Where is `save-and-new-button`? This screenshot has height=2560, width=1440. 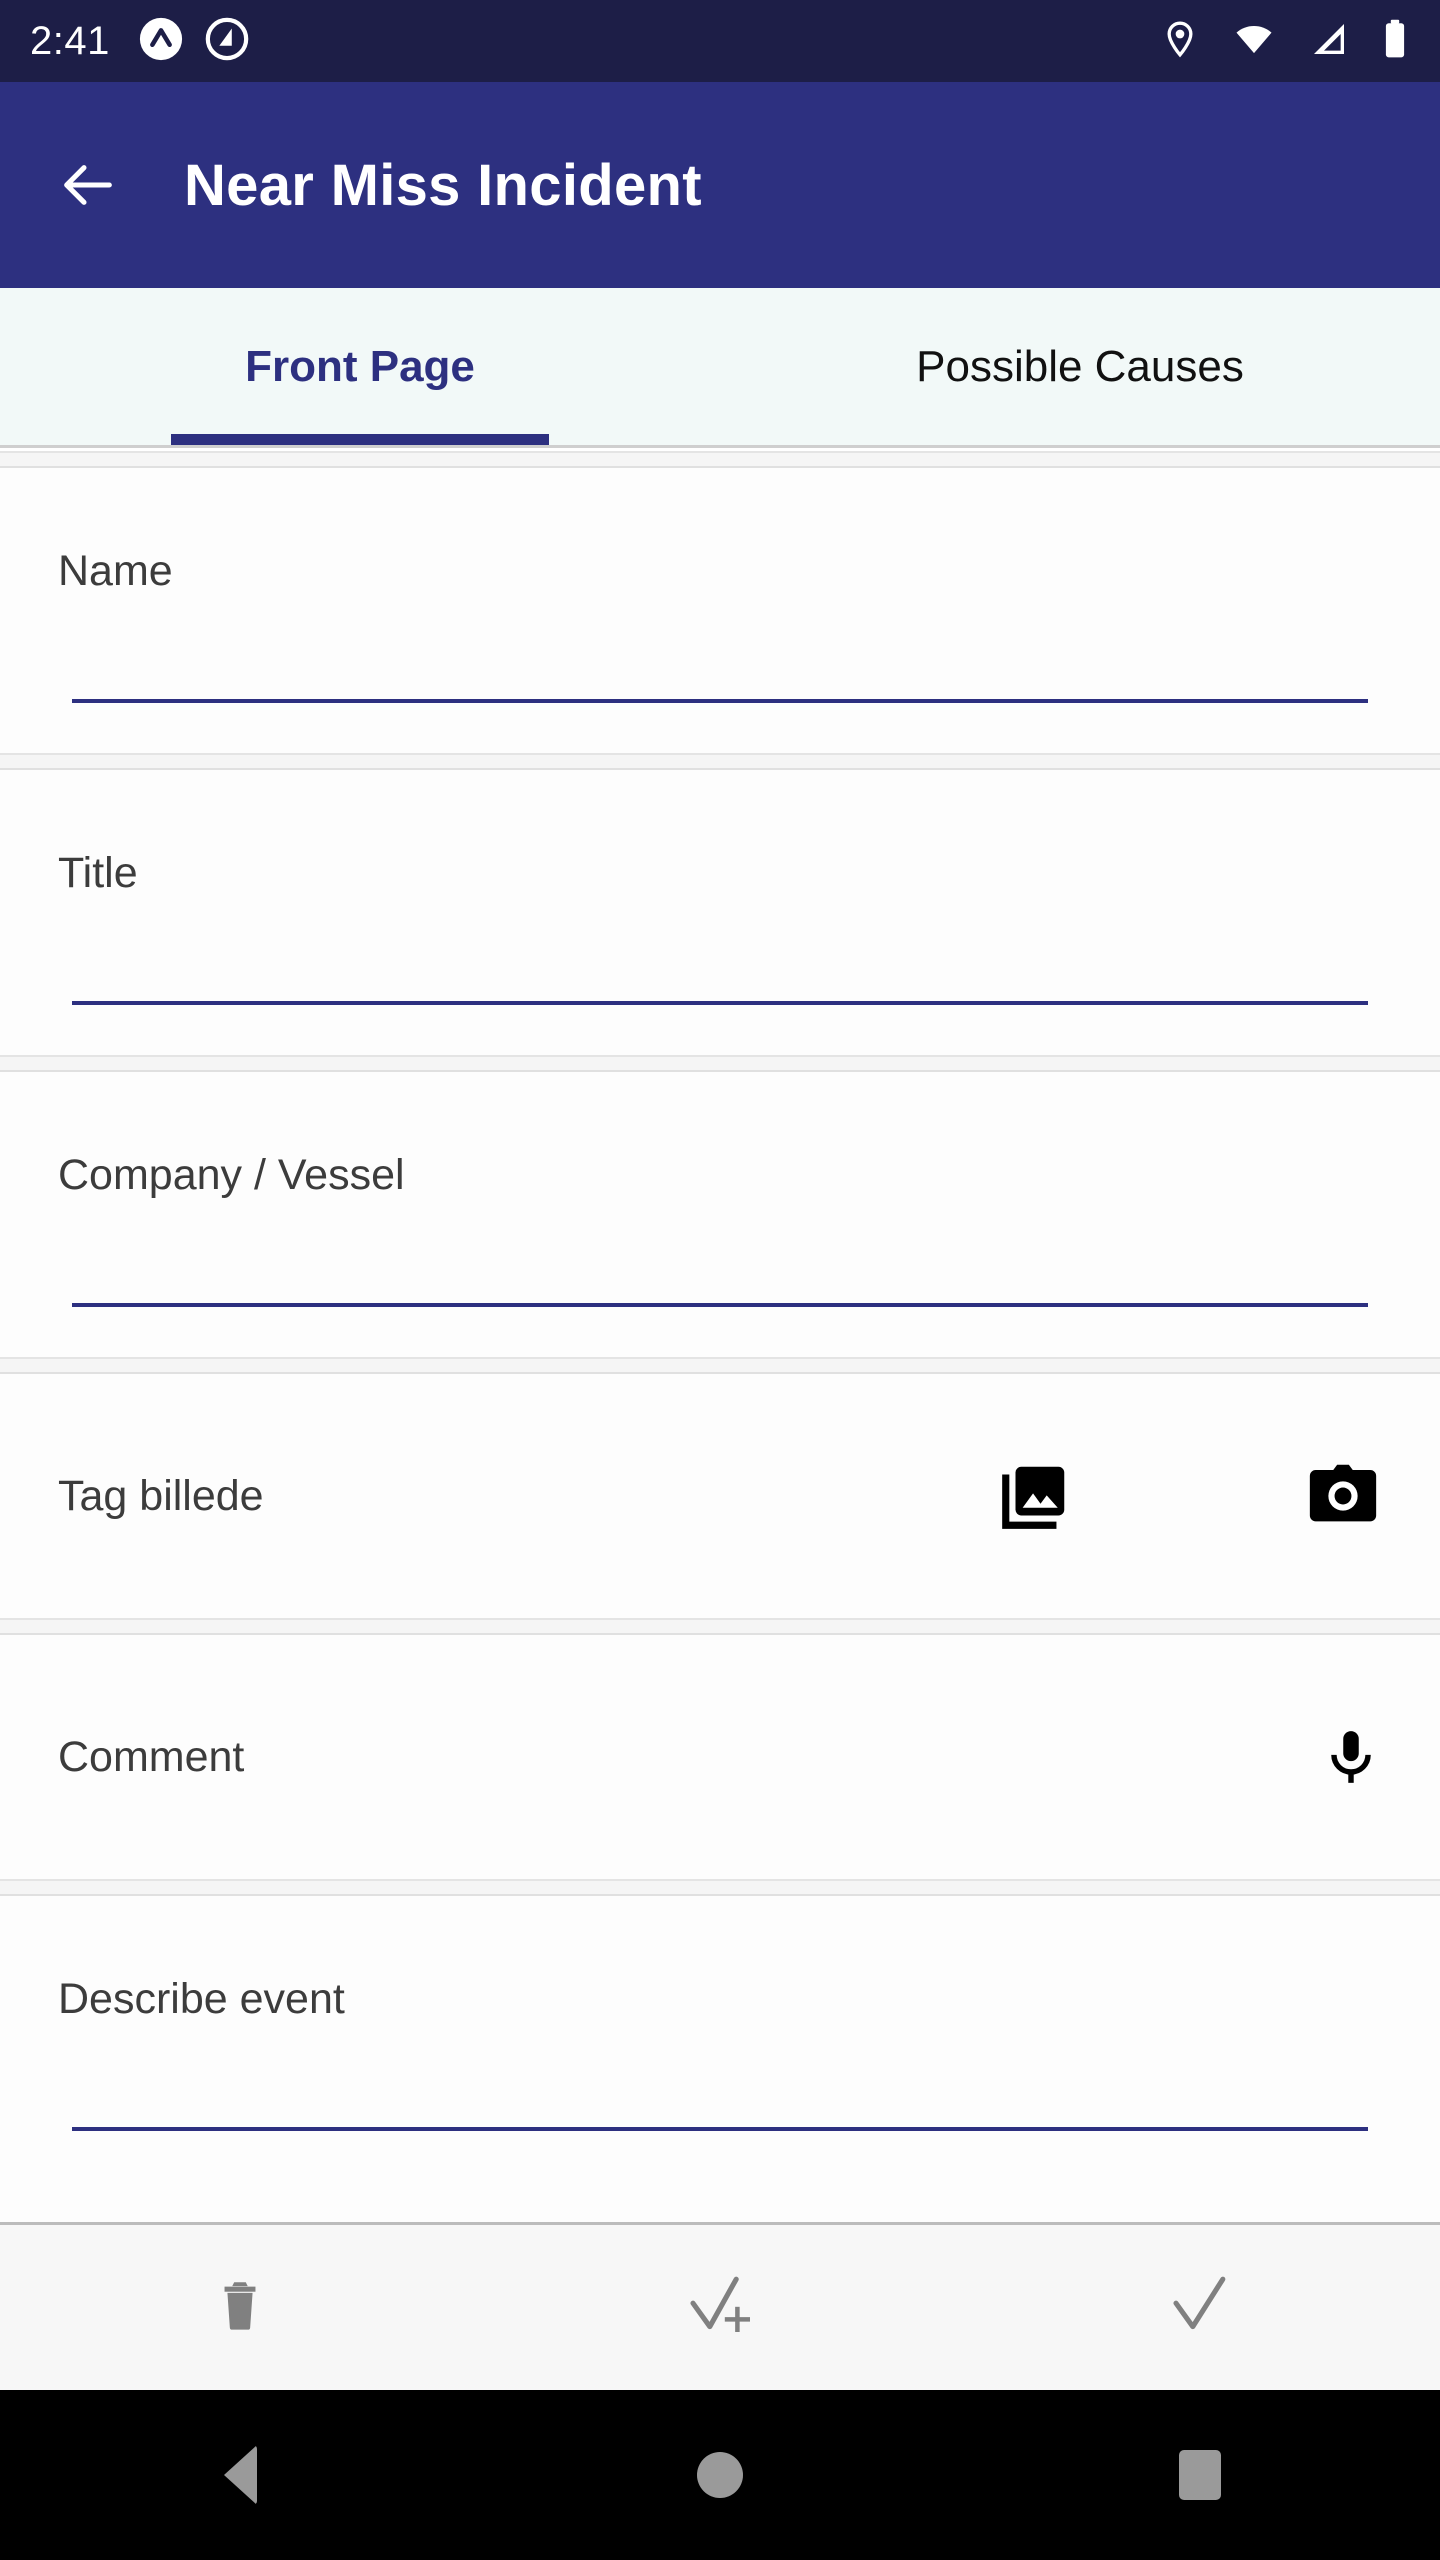 save-and-new-button is located at coordinates (720, 2307).